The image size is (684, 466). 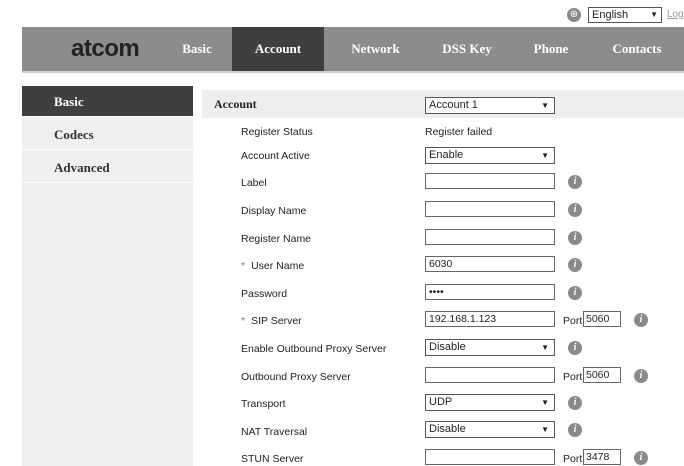 I want to click on outbound-port-label: Port, so click(x=573, y=377).